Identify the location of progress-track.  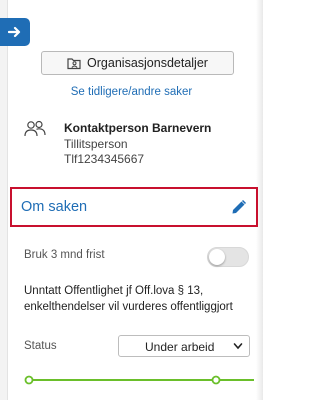
(139, 380).